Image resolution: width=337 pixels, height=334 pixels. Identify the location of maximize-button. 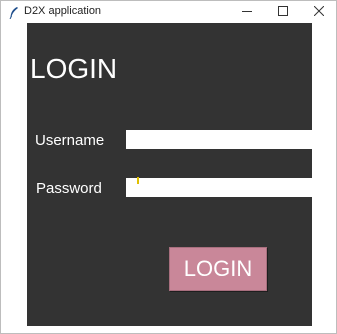
(283, 12).